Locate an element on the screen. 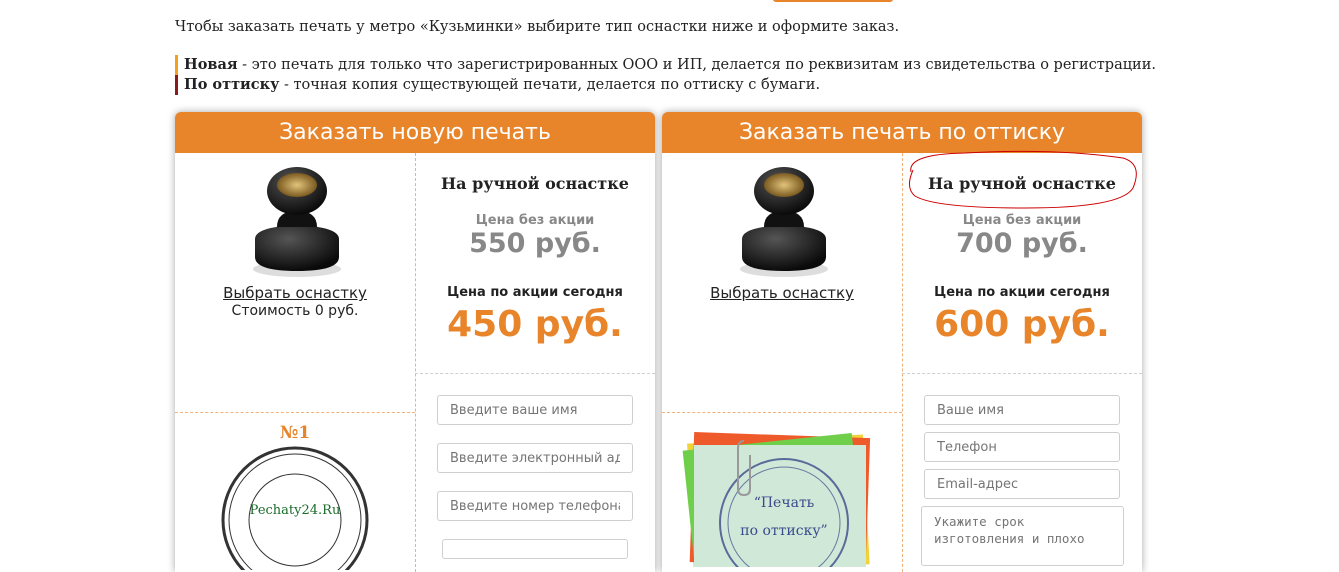 The width and height of the screenshot is (1339, 572). seal-sample-image: №1 Pechaty24.Ru is located at coordinates (295, 496).